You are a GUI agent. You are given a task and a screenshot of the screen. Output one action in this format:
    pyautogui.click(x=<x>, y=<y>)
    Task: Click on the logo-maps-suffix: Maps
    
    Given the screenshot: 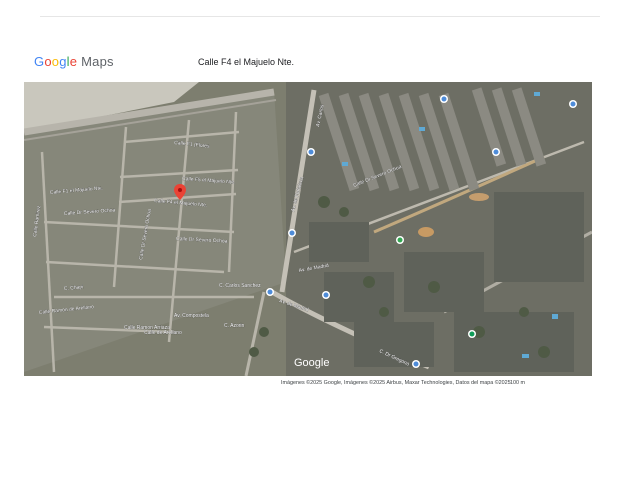 What is the action you would take?
    pyautogui.click(x=97, y=61)
    